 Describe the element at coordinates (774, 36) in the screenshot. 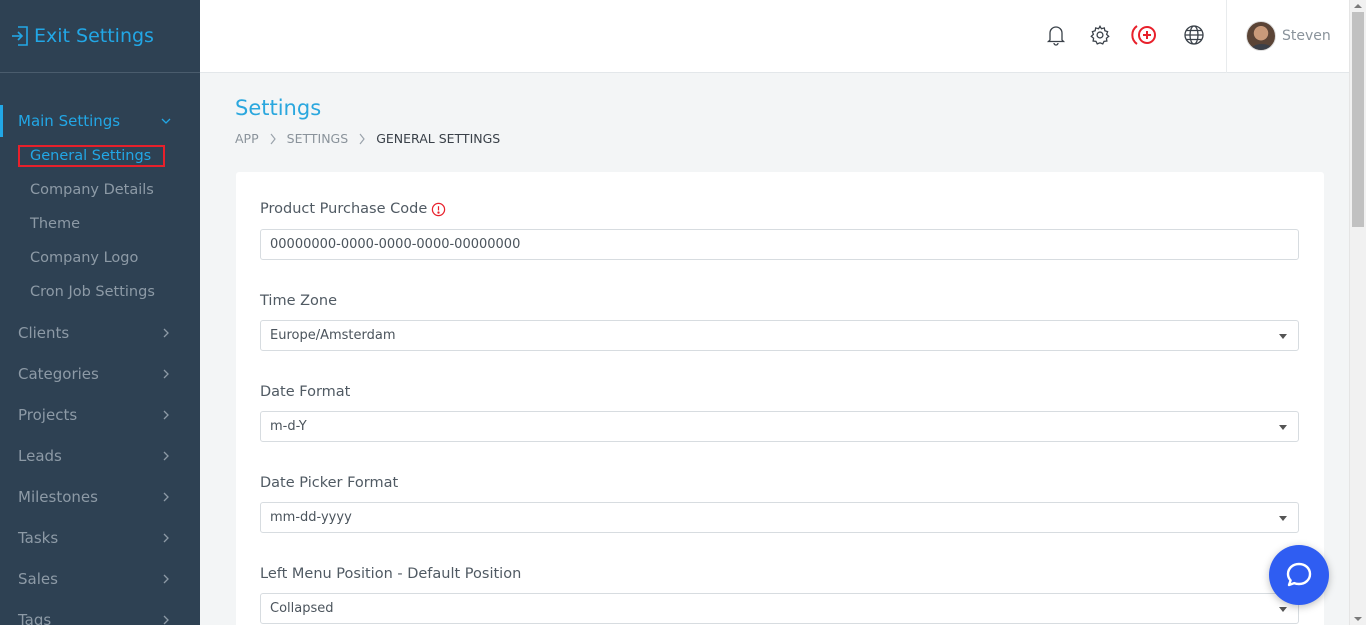

I see `top-bar: Steven` at that location.